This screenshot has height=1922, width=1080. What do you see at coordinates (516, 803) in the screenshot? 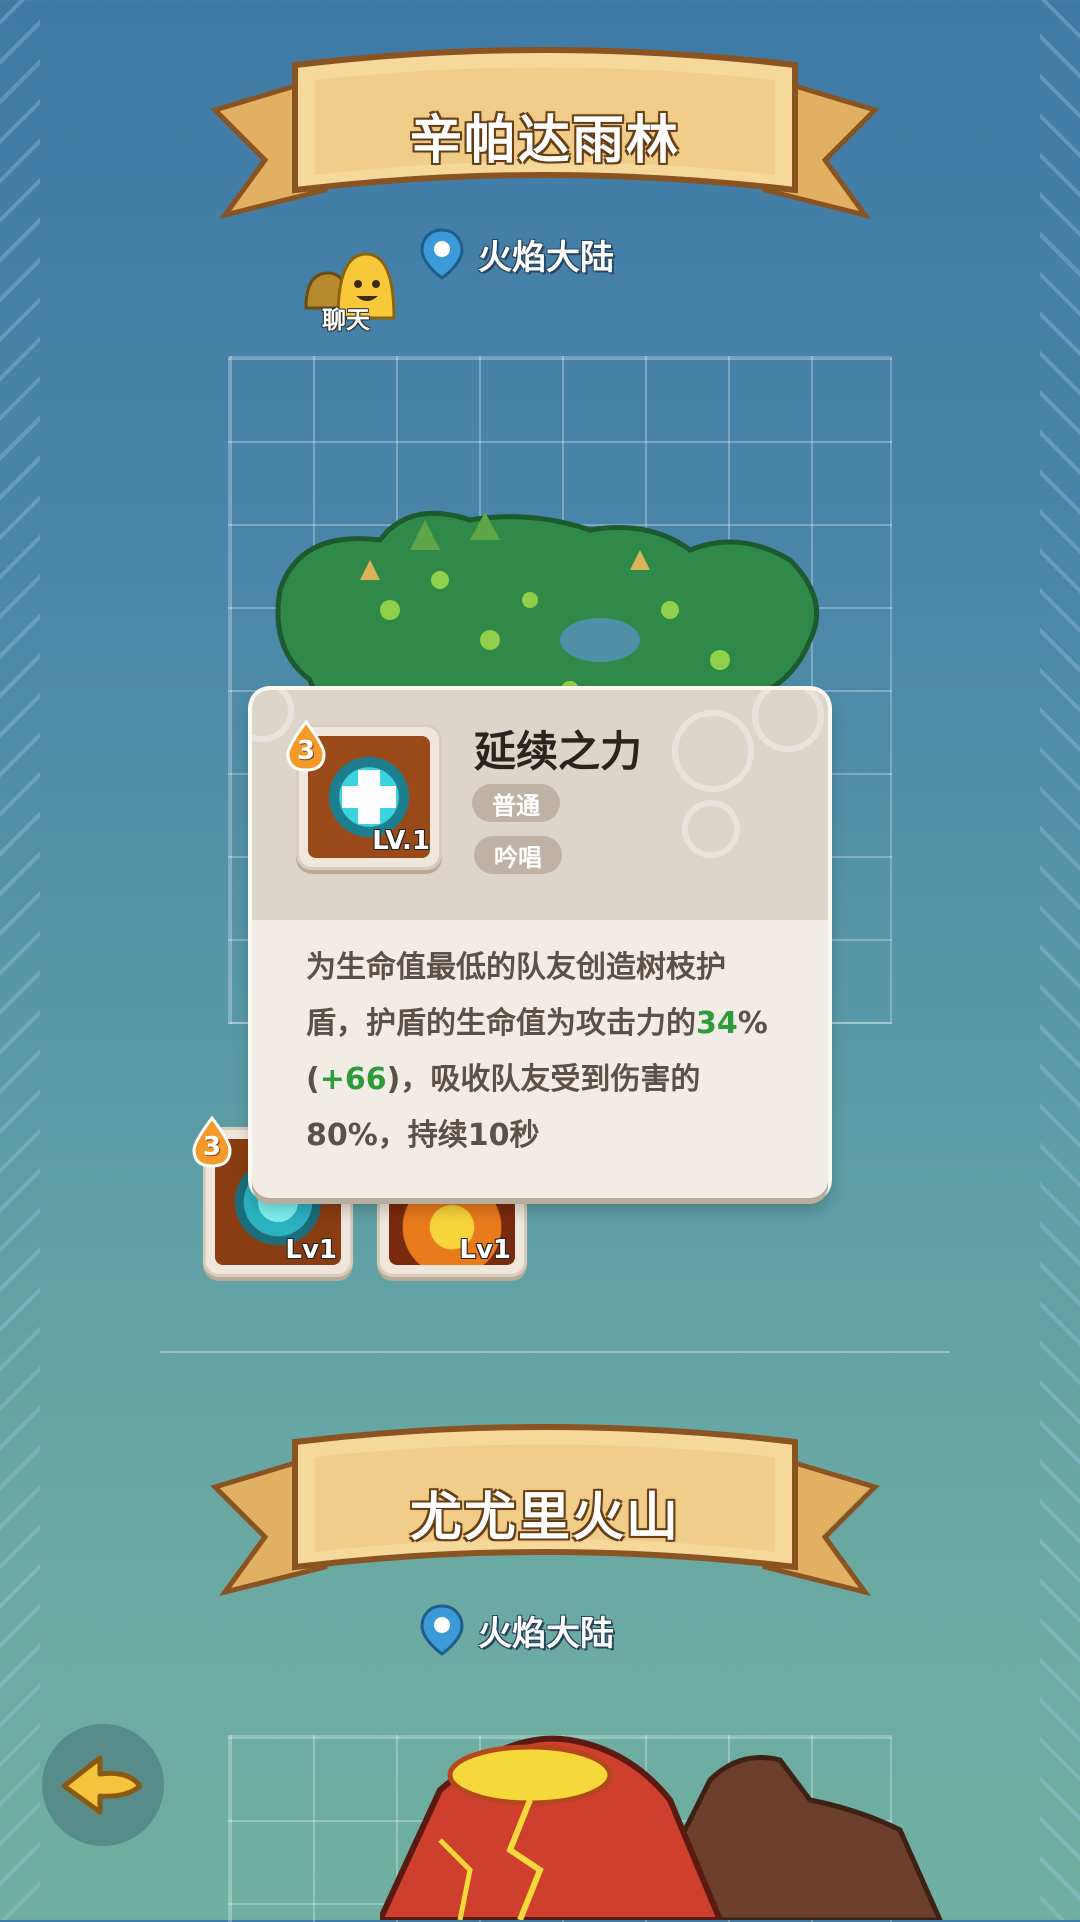
I see `skill-type-tag: 普通` at bounding box center [516, 803].